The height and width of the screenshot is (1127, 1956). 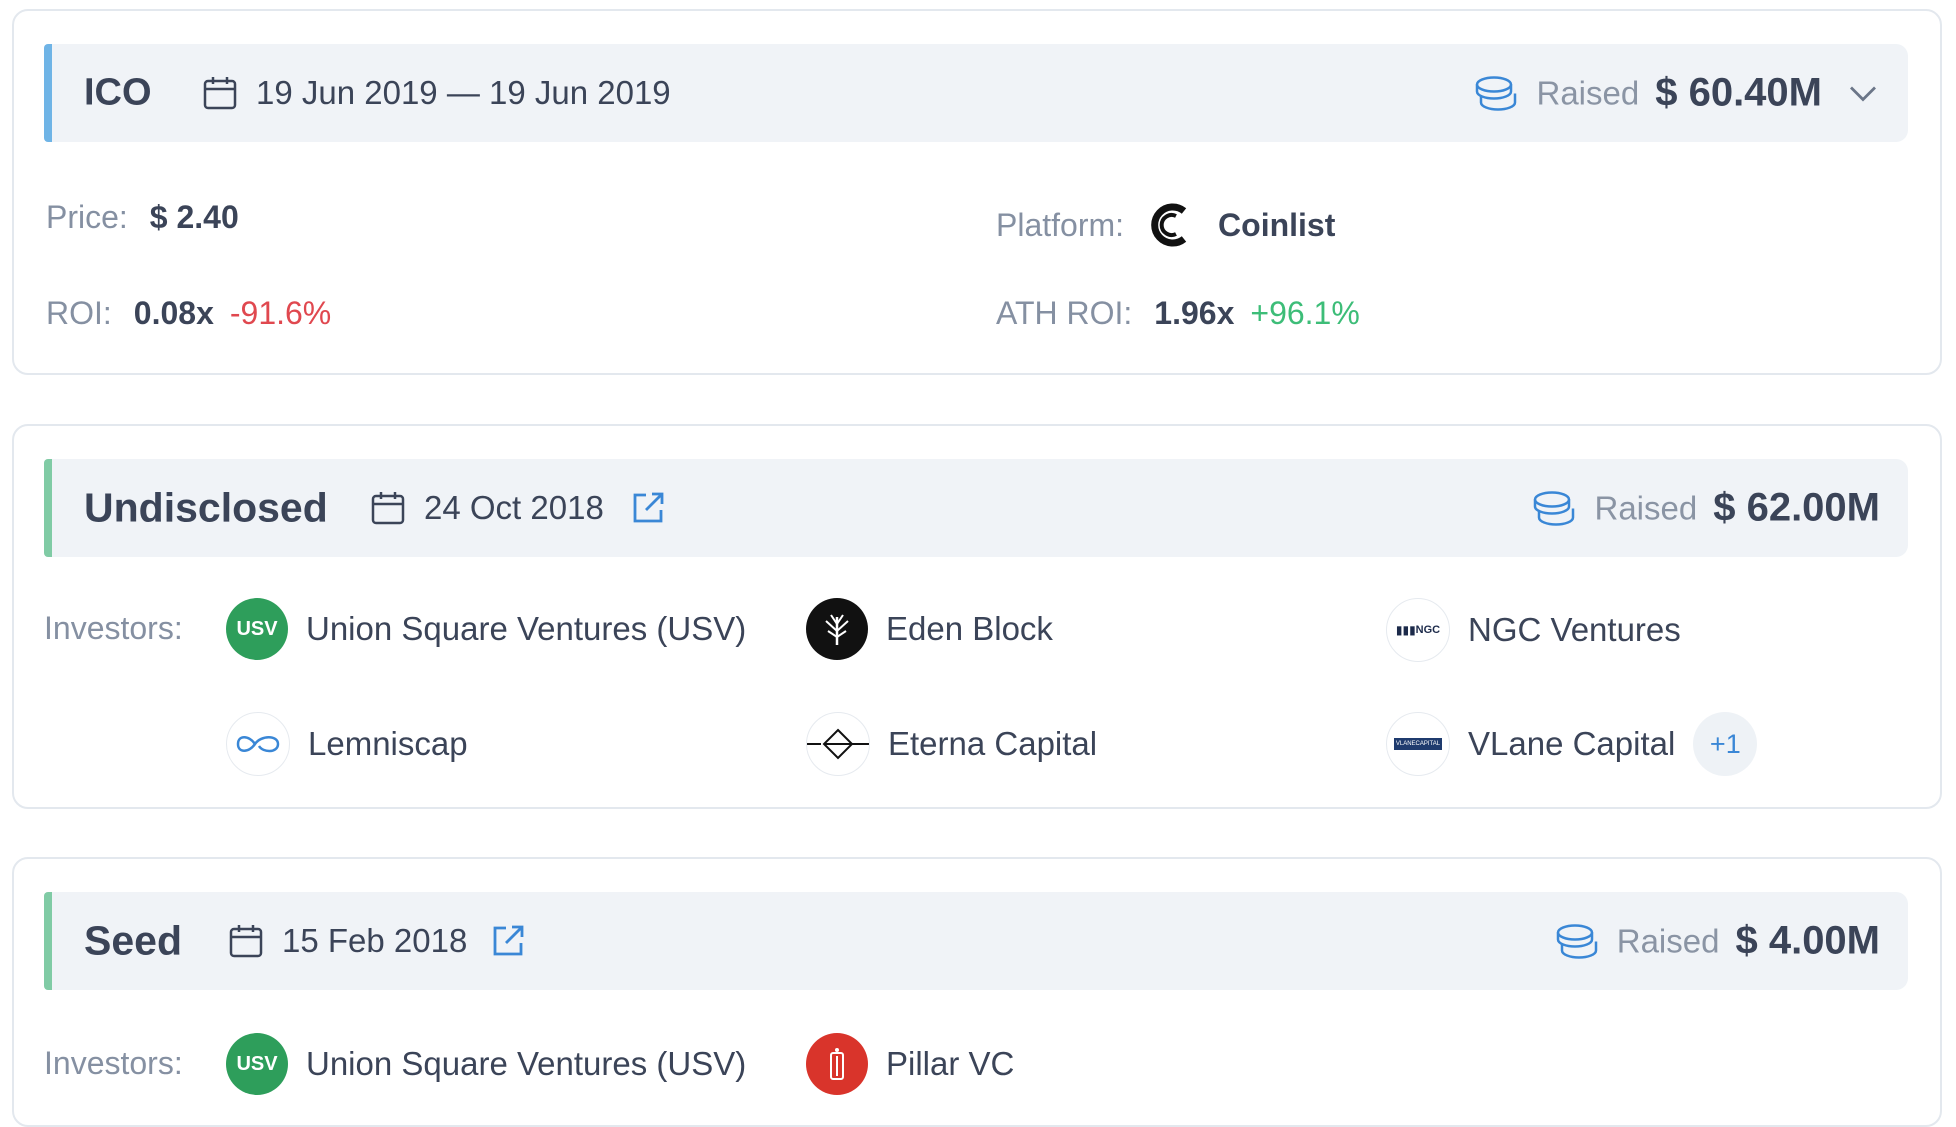 What do you see at coordinates (87, 217) in the screenshot?
I see `price-label: Price:` at bounding box center [87, 217].